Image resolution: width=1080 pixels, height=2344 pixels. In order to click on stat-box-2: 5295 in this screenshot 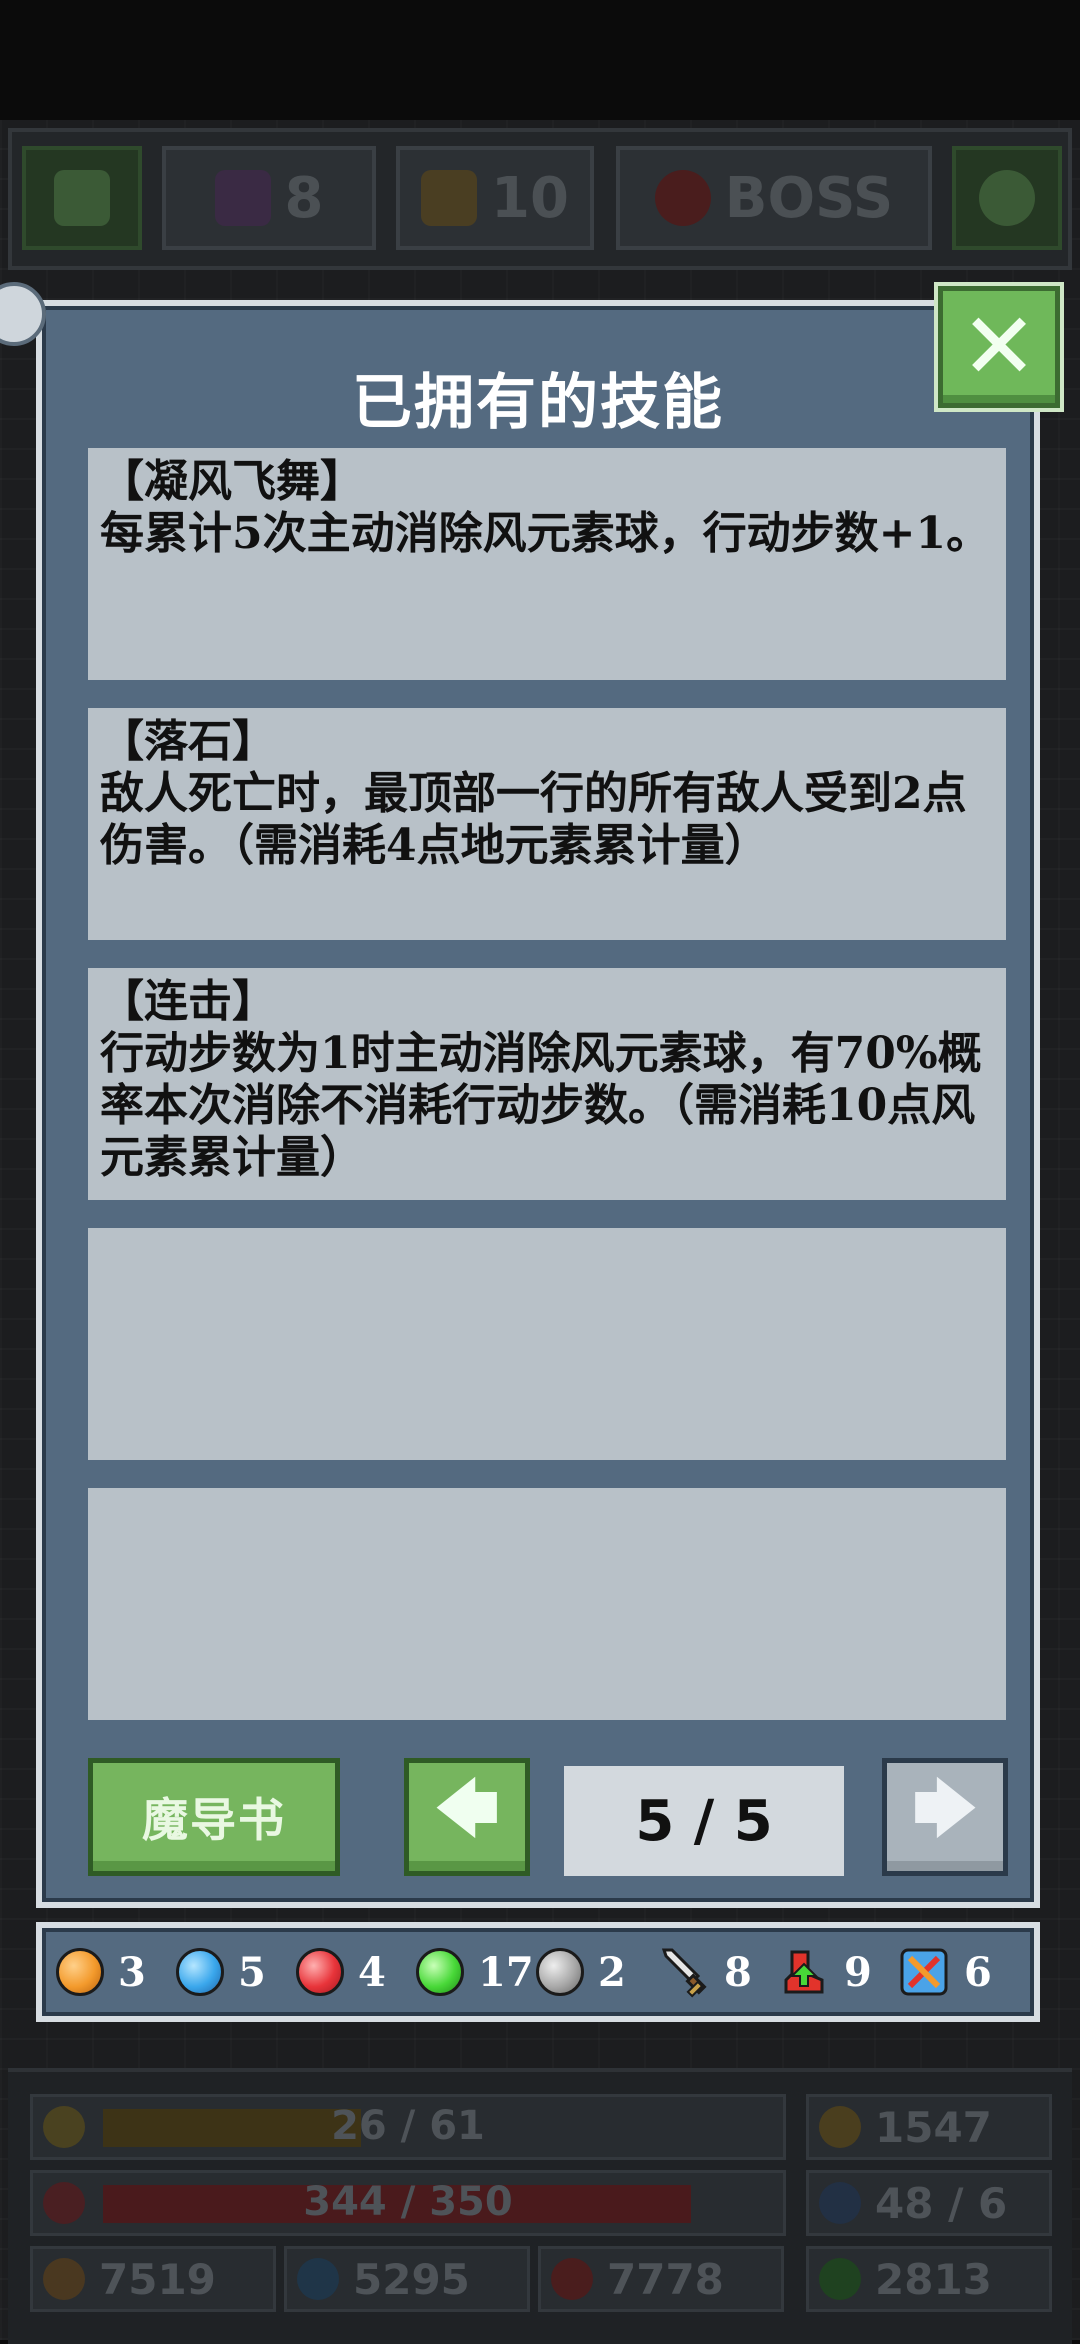, I will do `click(407, 2279)`.